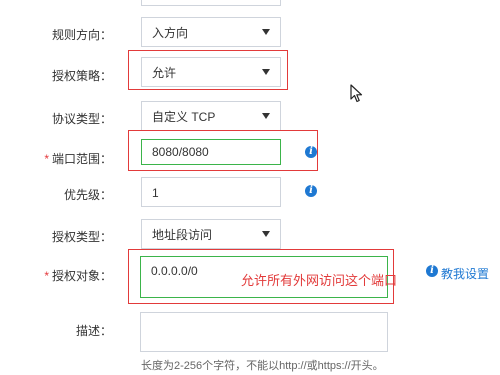  I want to click on protocol-value: 自定义 TCP, so click(184, 117).